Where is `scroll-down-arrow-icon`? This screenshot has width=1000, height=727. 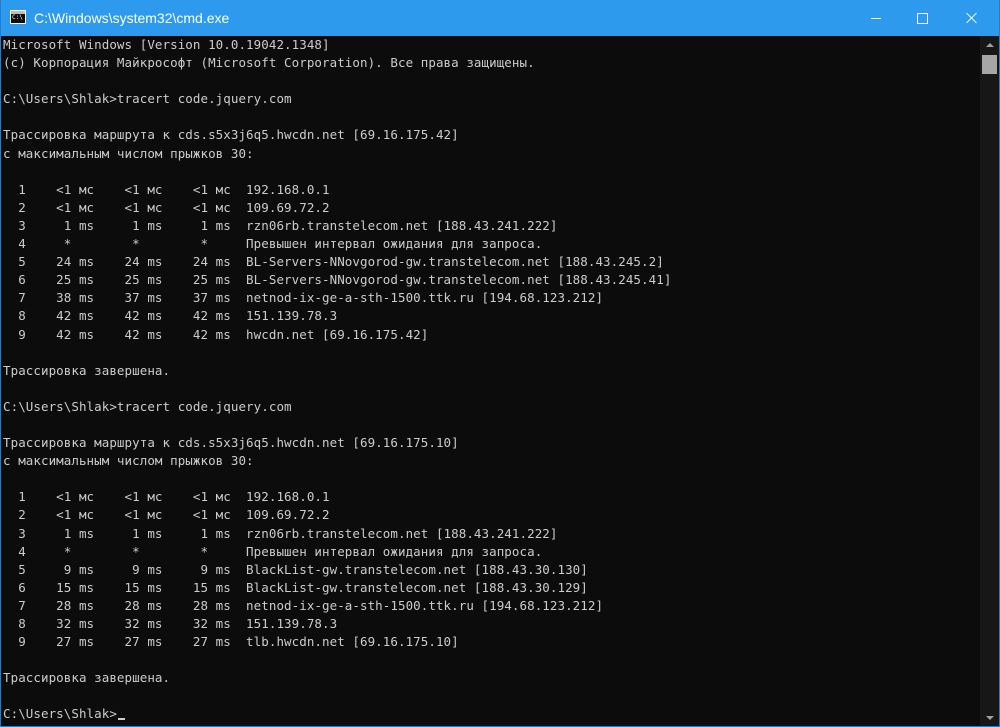
scroll-down-arrow-icon is located at coordinates (989, 717).